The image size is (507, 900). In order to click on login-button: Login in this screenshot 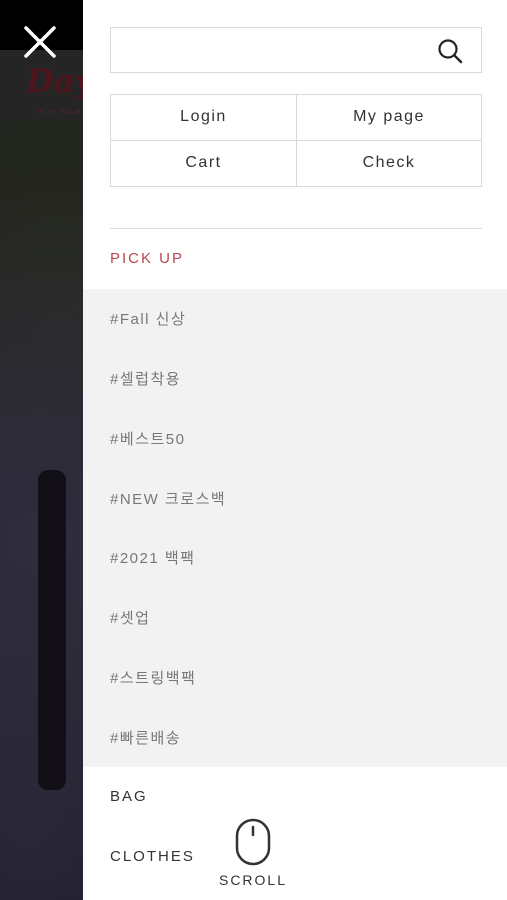, I will do `click(203, 118)`.